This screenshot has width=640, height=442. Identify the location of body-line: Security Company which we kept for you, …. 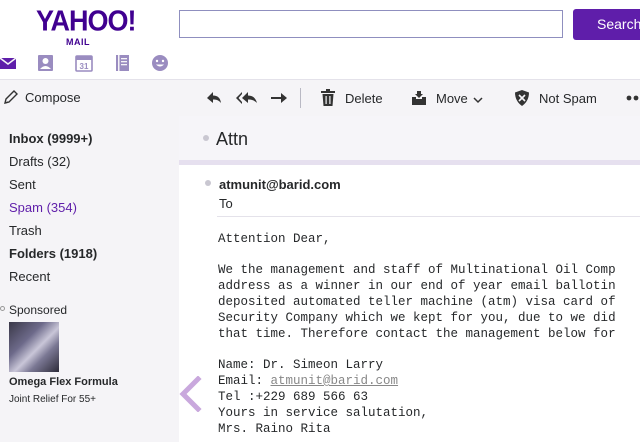
(417, 318).